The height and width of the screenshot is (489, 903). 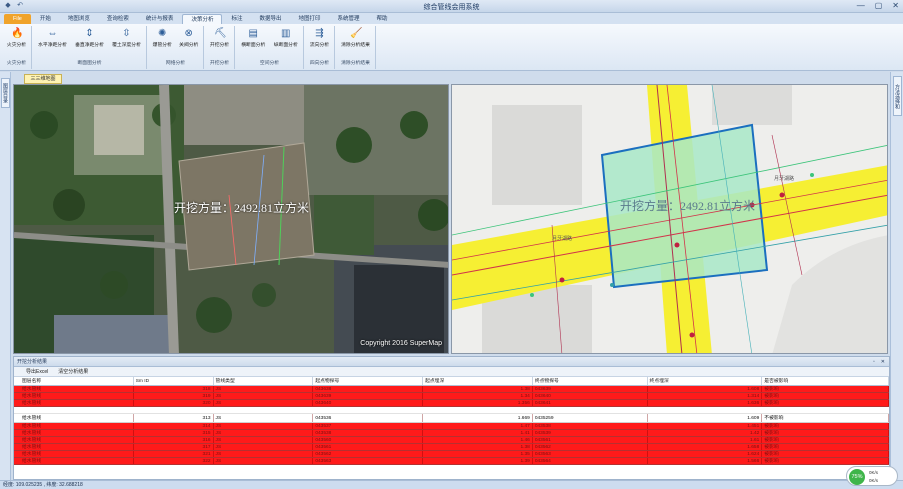 What do you see at coordinates (368, 454) in the screenshot?
I see `table-cell: 043562` at bounding box center [368, 454].